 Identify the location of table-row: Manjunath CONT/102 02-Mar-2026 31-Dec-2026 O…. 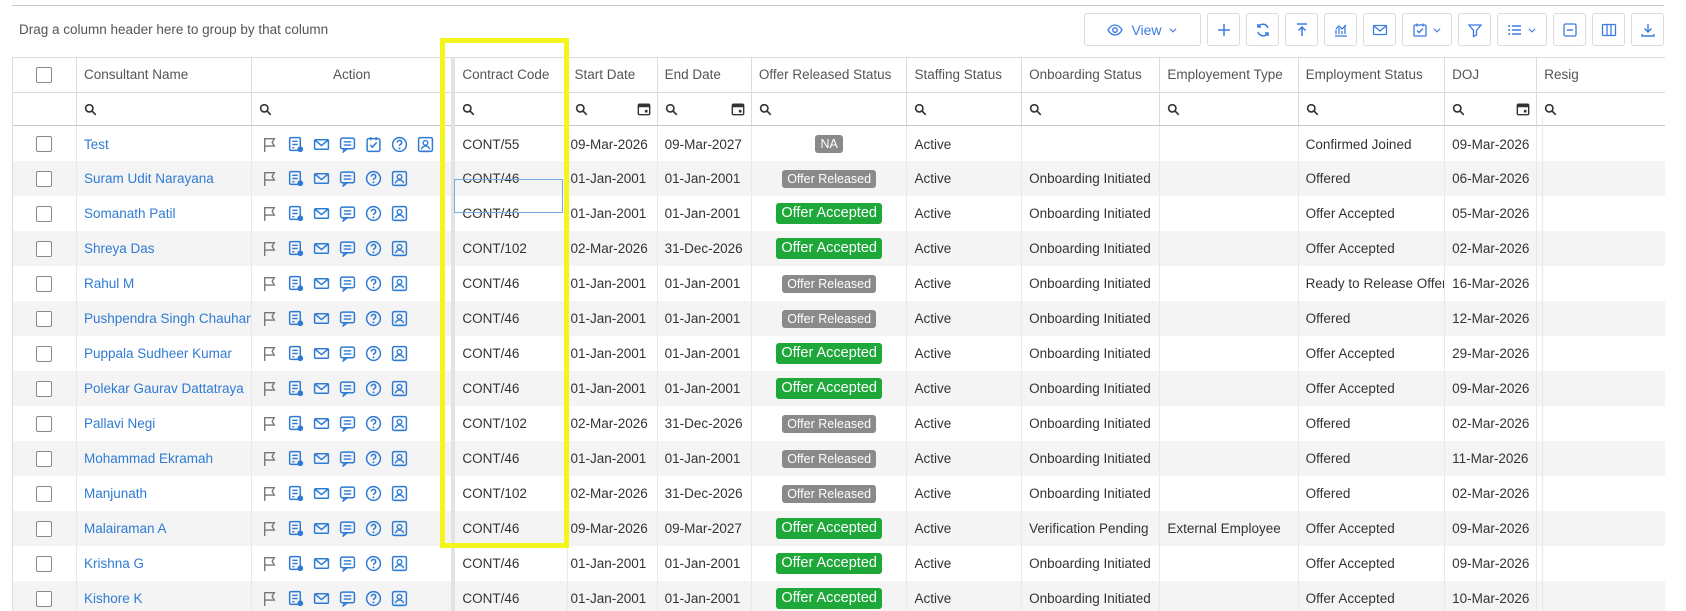
(839, 493).